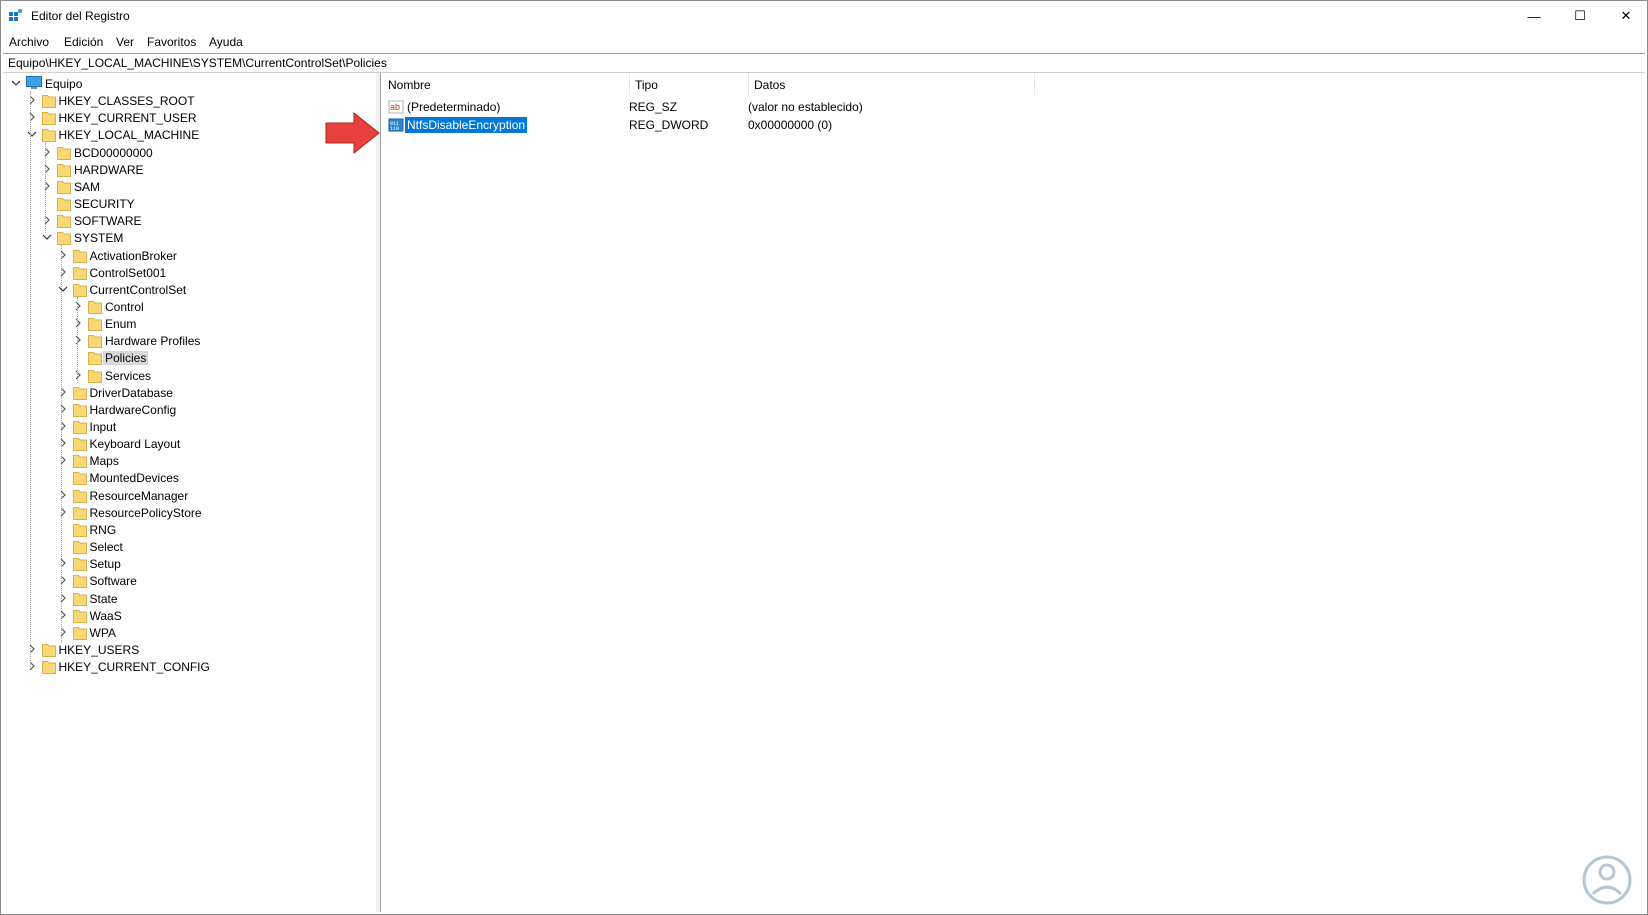 Image resolution: width=1648 pixels, height=915 pixels. What do you see at coordinates (106, 547) in the screenshot?
I see `tree-item-label: Select` at bounding box center [106, 547].